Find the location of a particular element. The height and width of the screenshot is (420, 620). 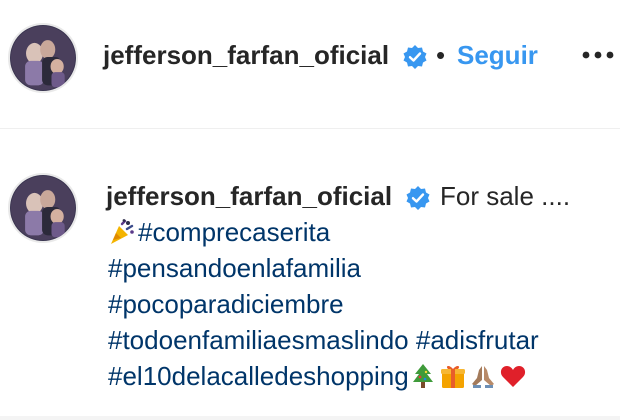

hashtag-link: #el10delacalledeshopping is located at coordinates (258, 376).